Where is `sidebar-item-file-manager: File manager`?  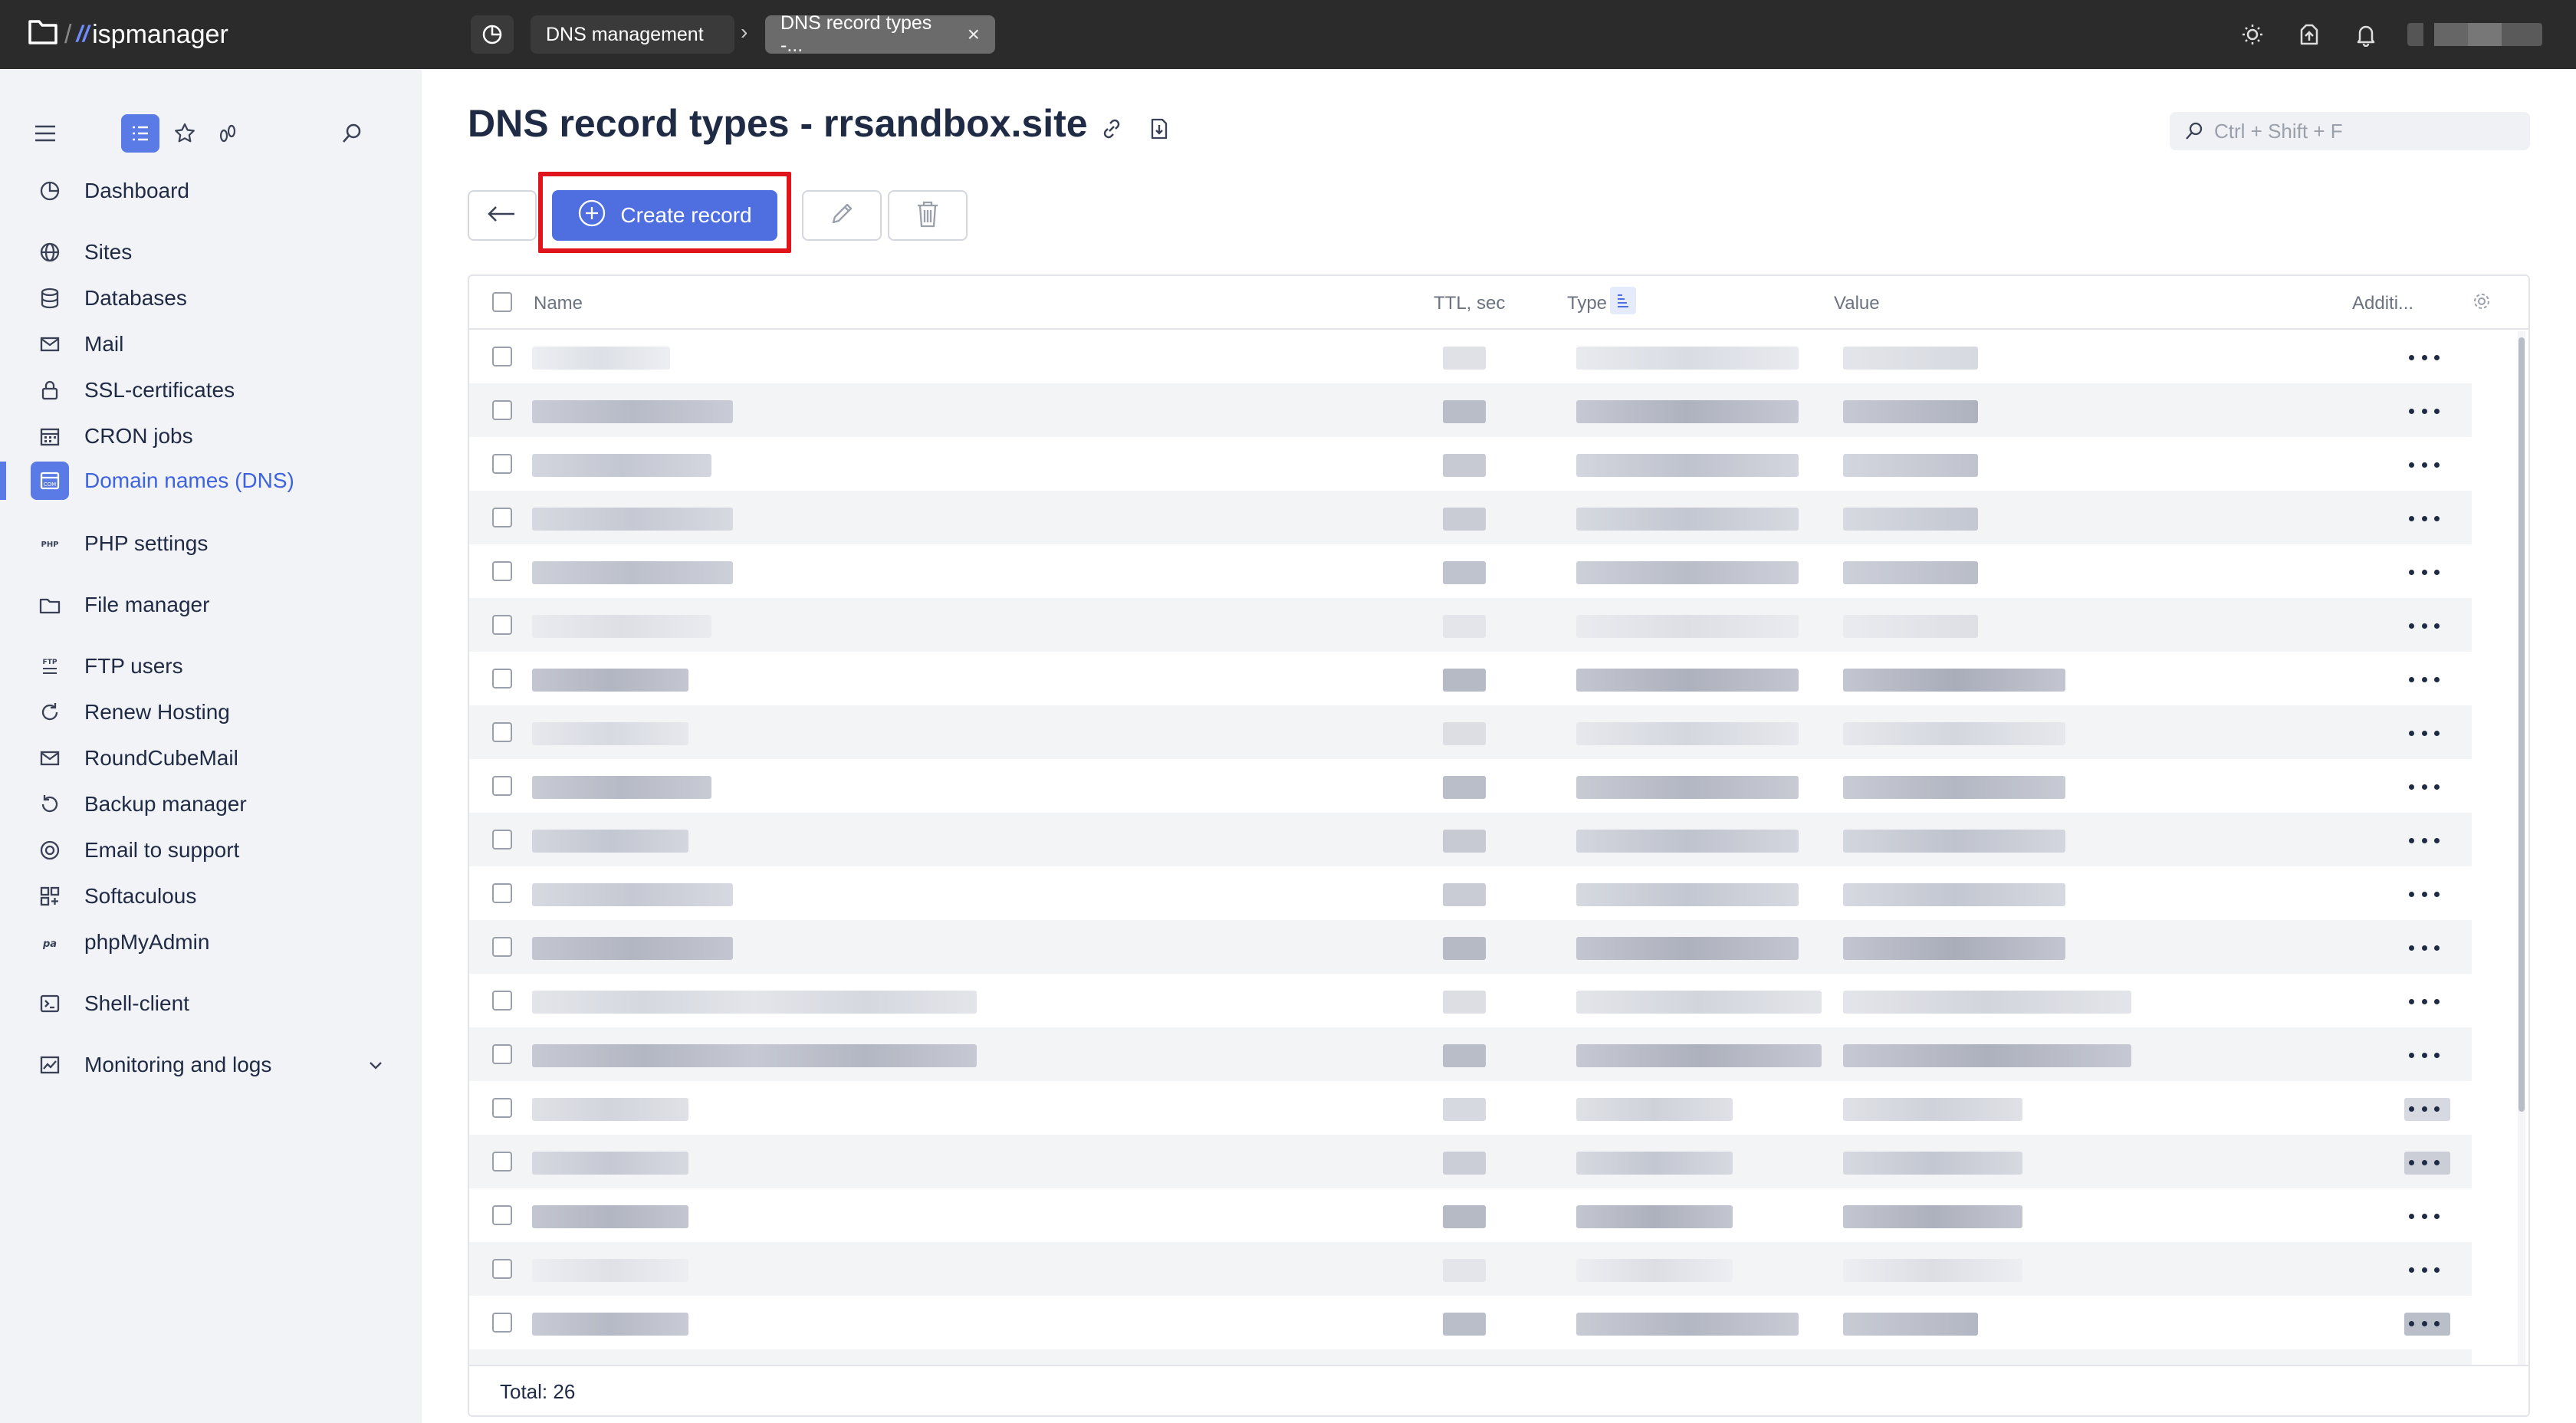
sidebar-item-file-manager: File manager is located at coordinates (120, 605).